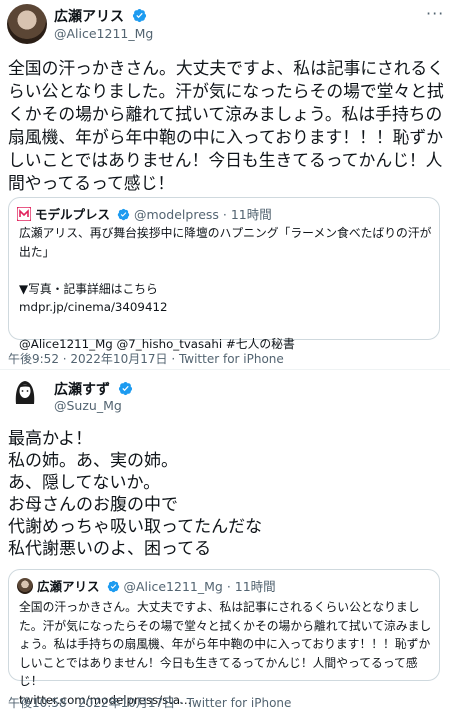  I want to click on card-header: 広瀬アリス @Alice1211_Mg · 11時間, so click(146, 585).